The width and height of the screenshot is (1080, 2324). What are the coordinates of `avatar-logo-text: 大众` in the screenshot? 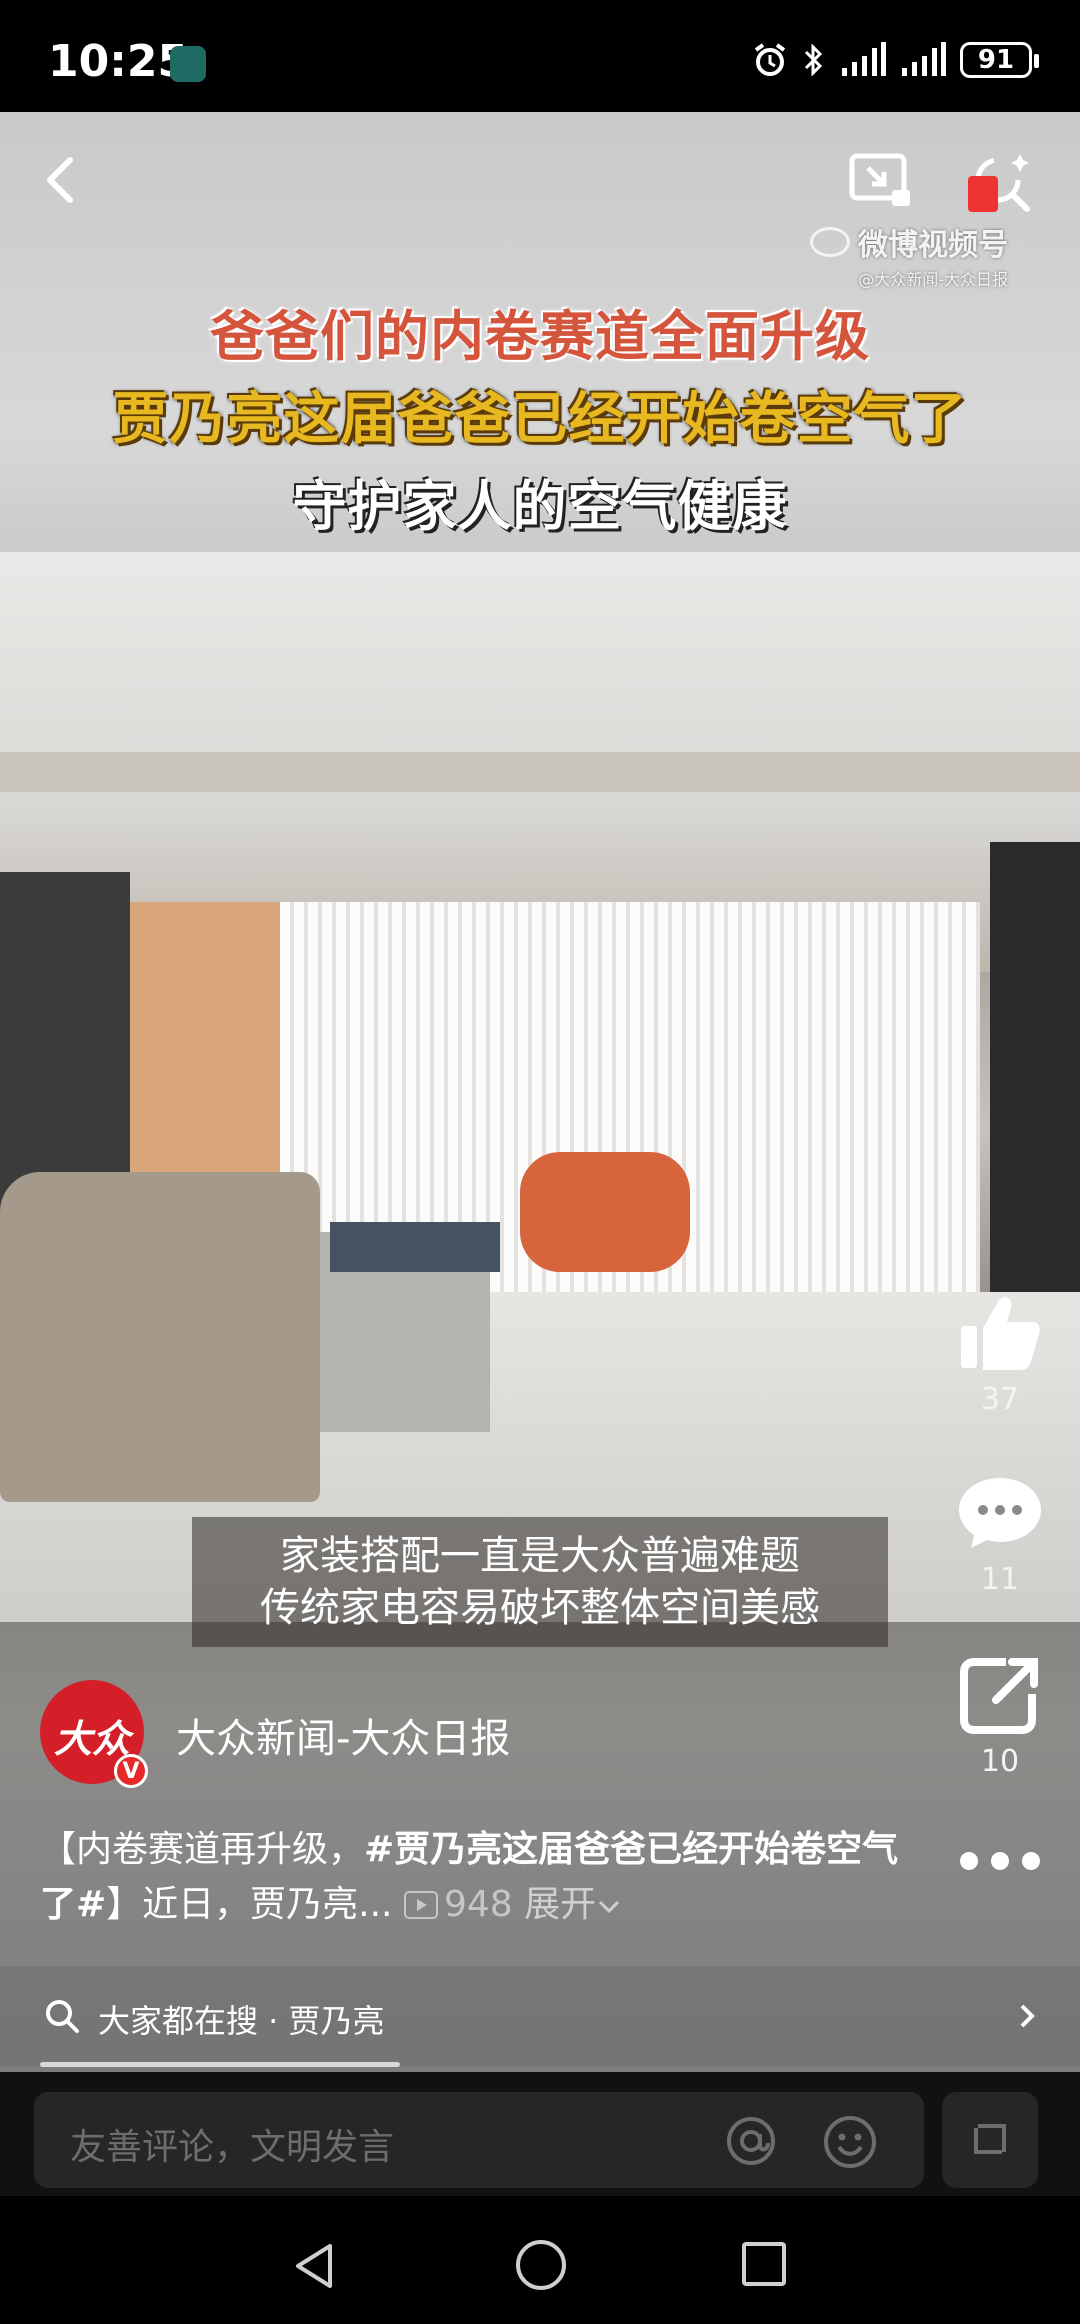 It's located at (91, 1738).